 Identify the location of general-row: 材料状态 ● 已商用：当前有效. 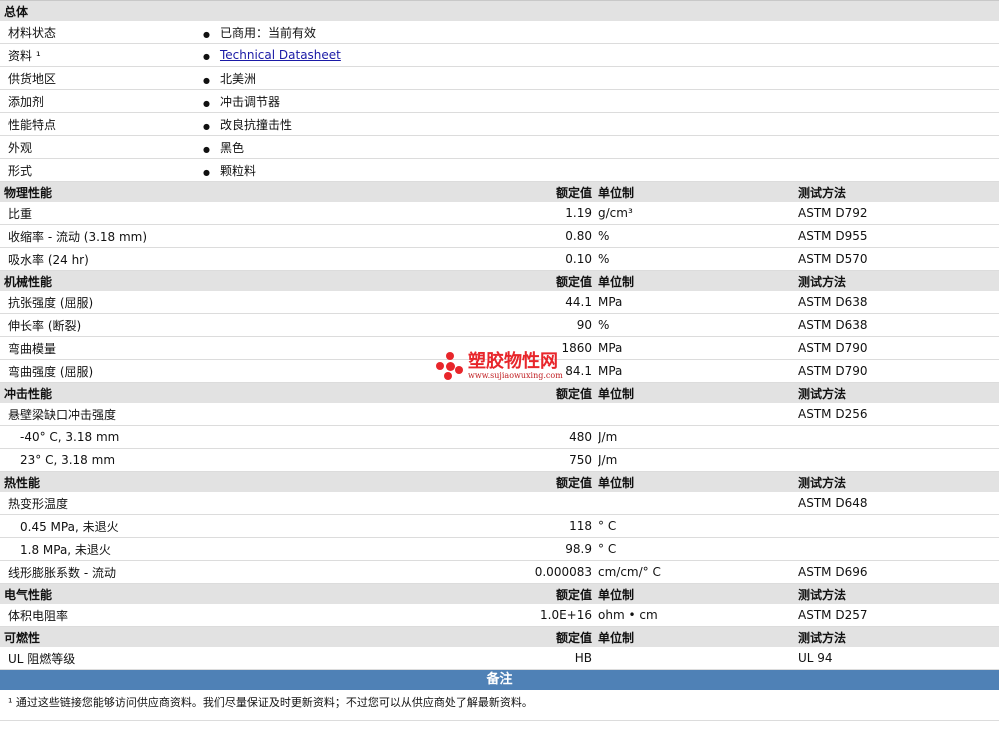
(499, 32).